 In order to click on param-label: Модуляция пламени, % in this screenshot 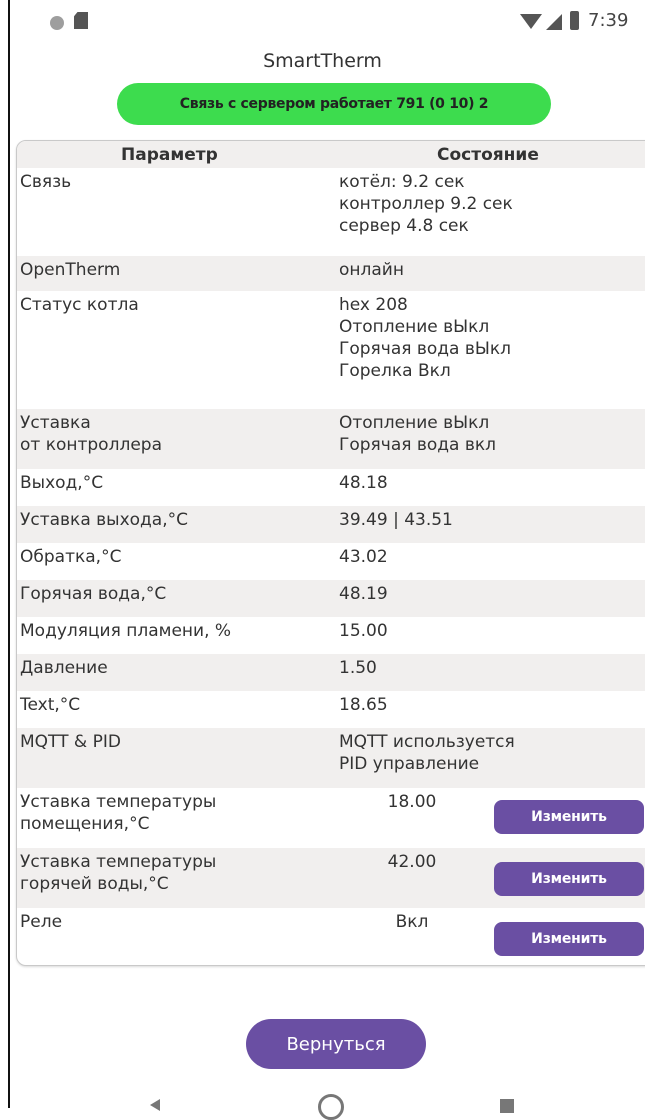, I will do `click(126, 631)`.